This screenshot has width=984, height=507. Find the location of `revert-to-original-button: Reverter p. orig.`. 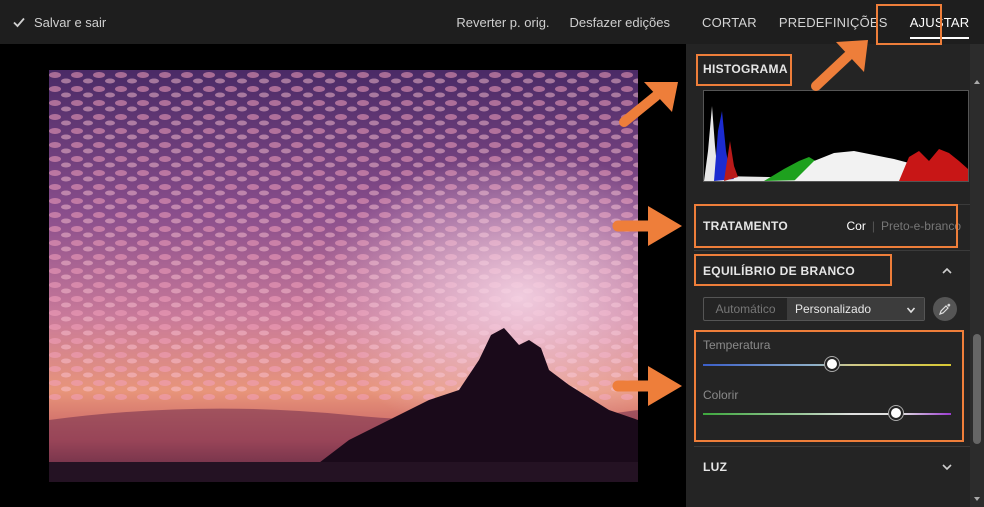

revert-to-original-button: Reverter p. orig. is located at coordinates (502, 22).